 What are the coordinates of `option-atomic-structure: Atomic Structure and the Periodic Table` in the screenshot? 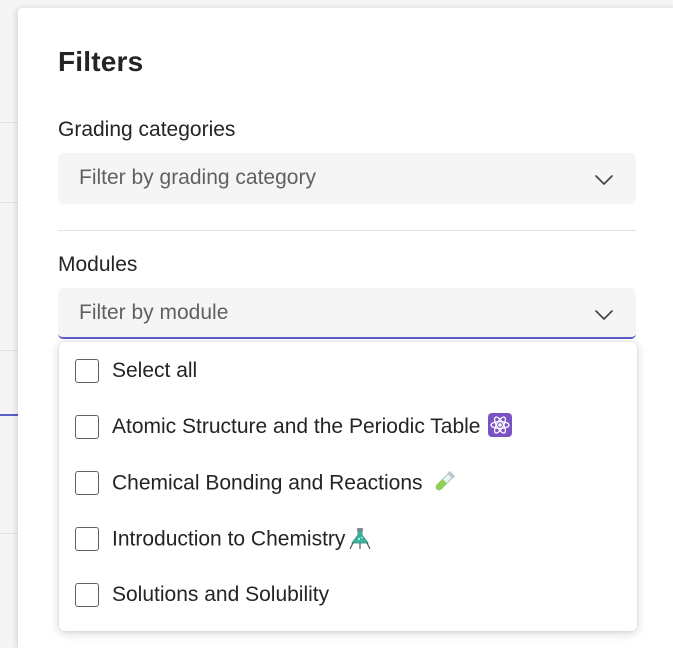 It's located at (348, 428).